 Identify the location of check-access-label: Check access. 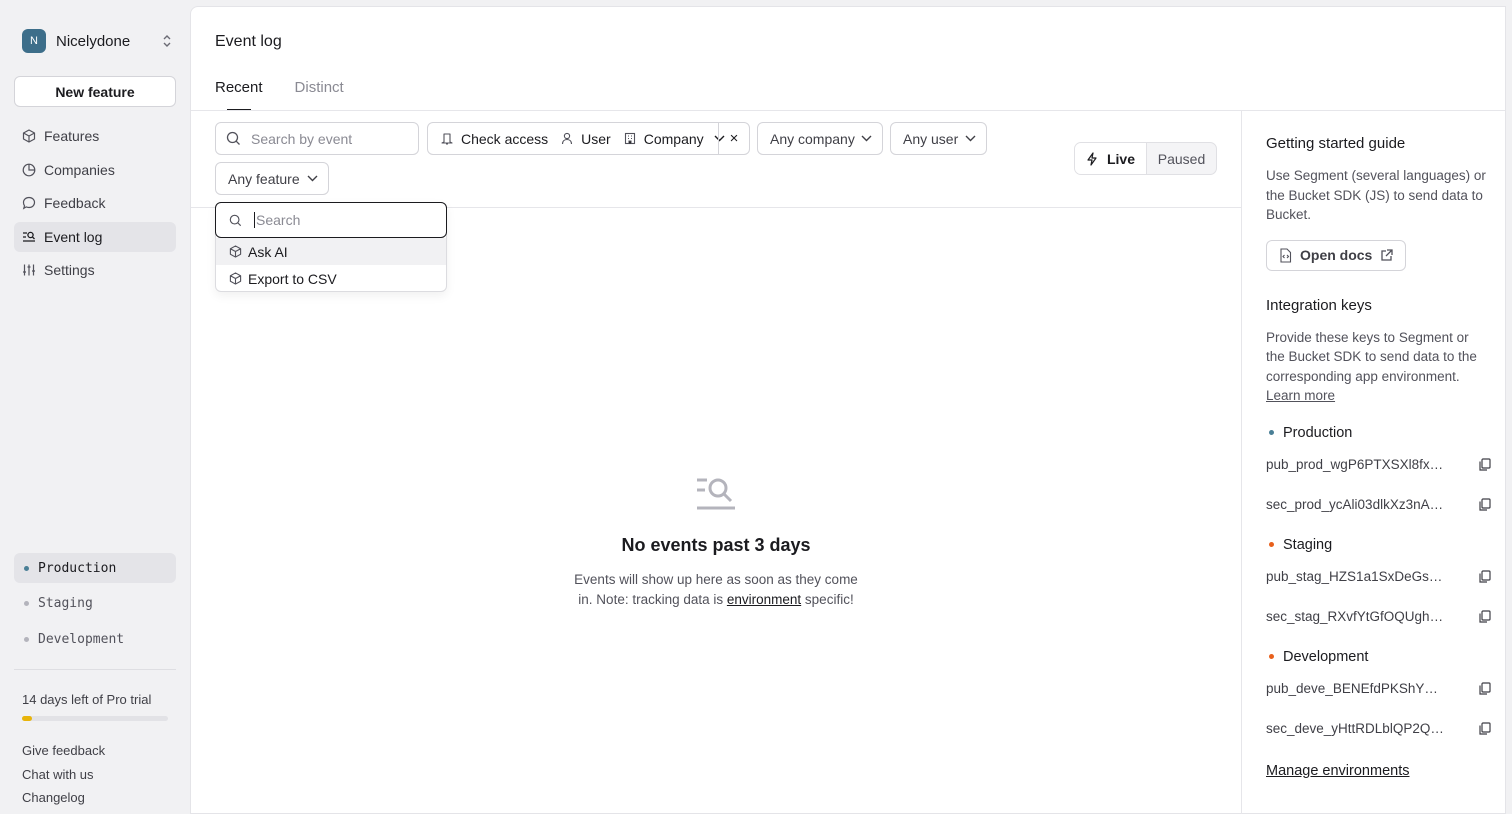
(505, 138).